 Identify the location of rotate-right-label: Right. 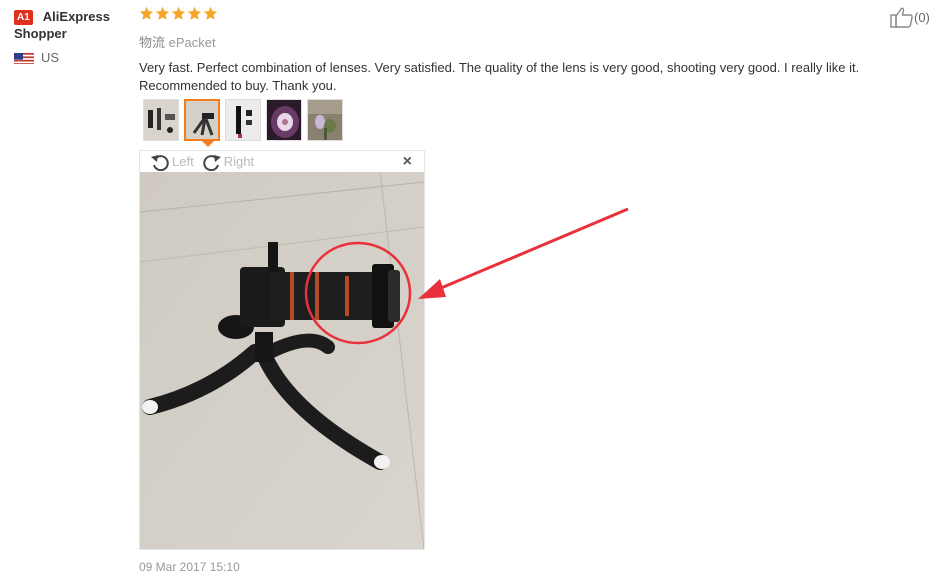
(239, 161).